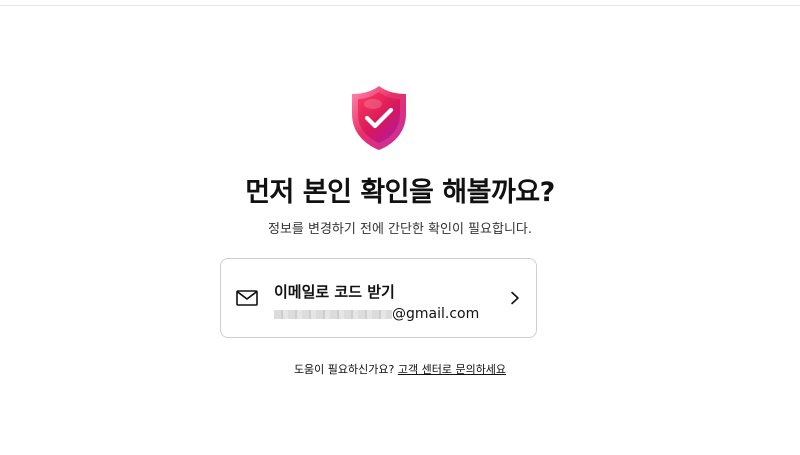 Image resolution: width=800 pixels, height=455 pixels. Describe the element at coordinates (515, 298) in the screenshot. I see `chevron-right-icon` at that location.